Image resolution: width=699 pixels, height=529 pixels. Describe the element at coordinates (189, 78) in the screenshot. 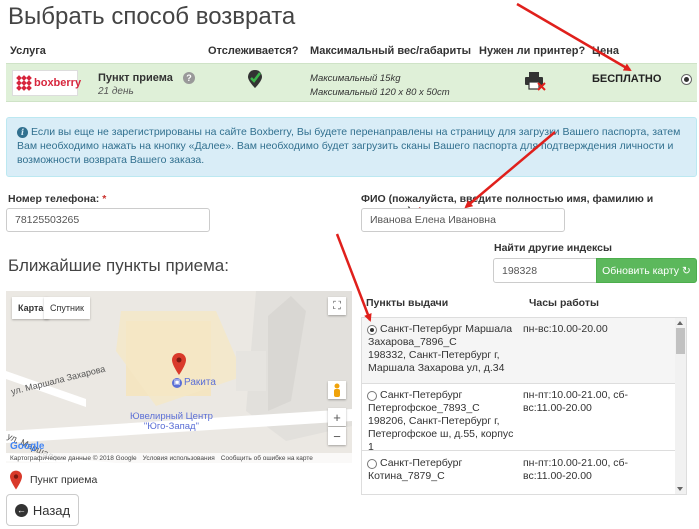

I see `help-icon: ?` at that location.